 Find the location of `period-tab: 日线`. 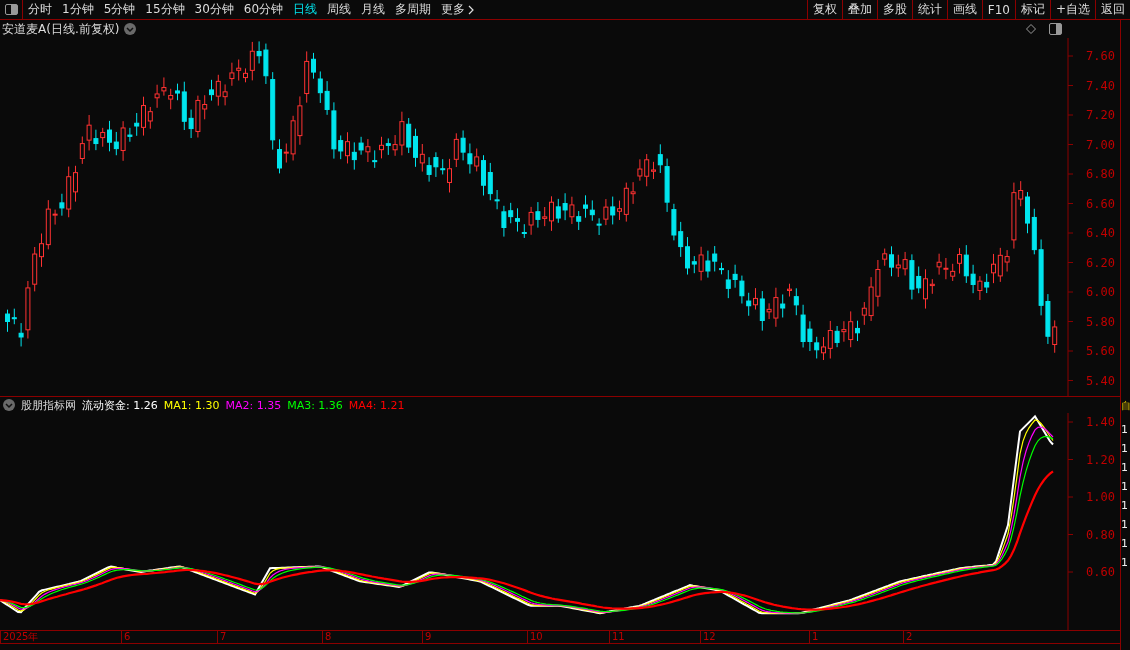

period-tab: 日线 is located at coordinates (305, 9).